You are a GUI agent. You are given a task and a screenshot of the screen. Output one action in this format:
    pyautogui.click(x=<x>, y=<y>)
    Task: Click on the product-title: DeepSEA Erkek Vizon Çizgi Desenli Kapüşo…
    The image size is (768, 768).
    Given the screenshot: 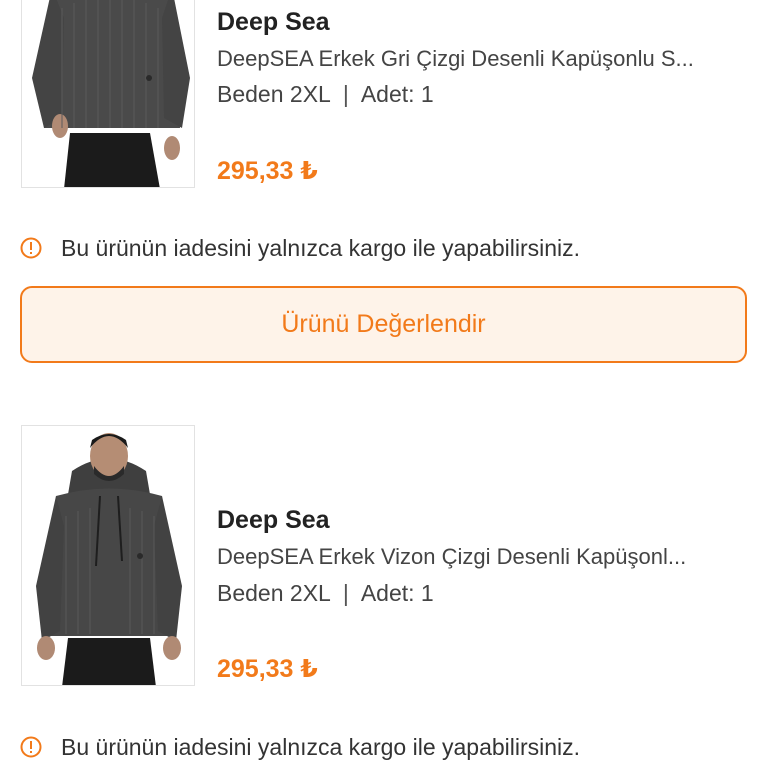 What is the action you would take?
    pyautogui.click(x=479, y=557)
    